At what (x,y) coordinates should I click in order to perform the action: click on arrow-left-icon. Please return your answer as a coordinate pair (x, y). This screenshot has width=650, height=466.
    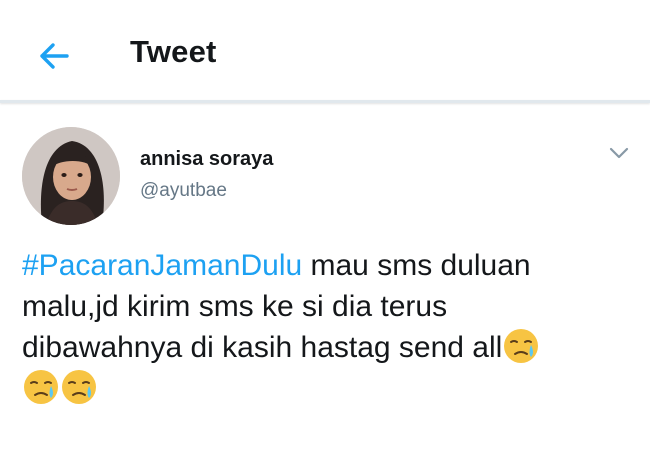
    Looking at the image, I should click on (54, 56).